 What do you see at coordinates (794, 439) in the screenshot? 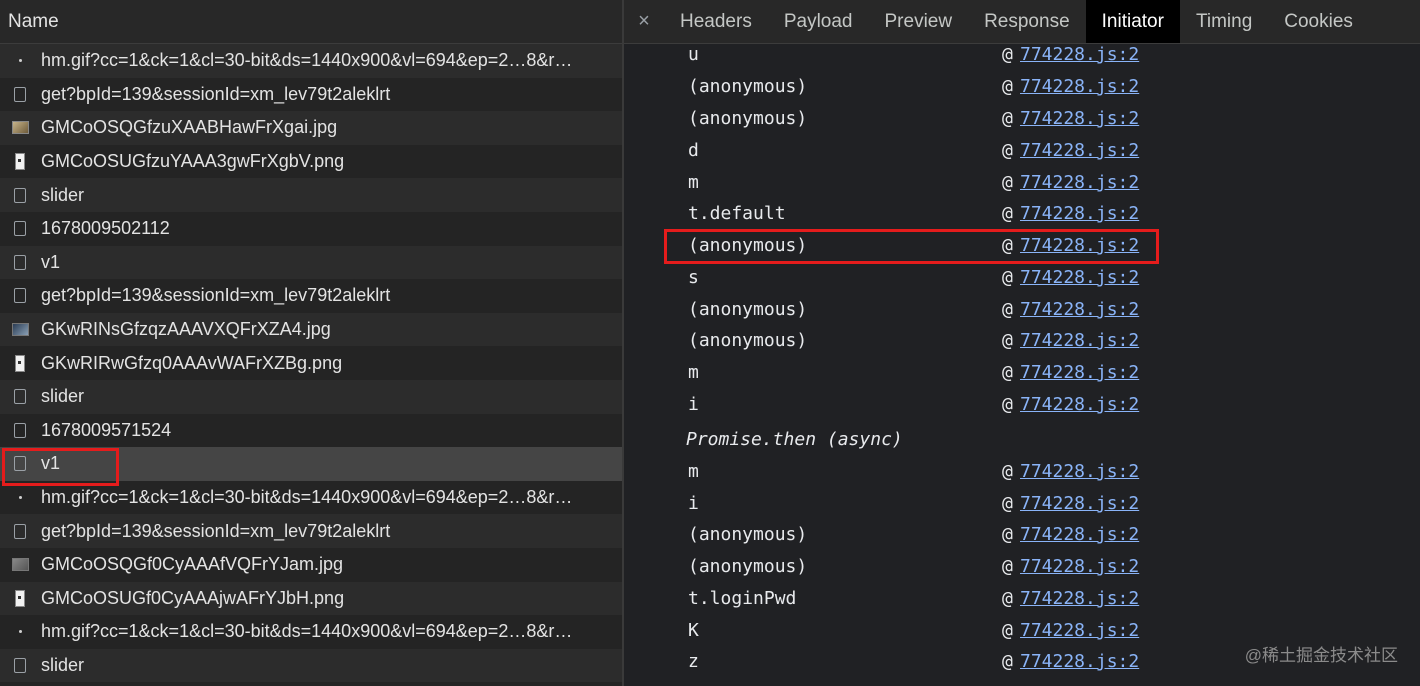
I see `async-label: Promise.then (async)` at bounding box center [794, 439].